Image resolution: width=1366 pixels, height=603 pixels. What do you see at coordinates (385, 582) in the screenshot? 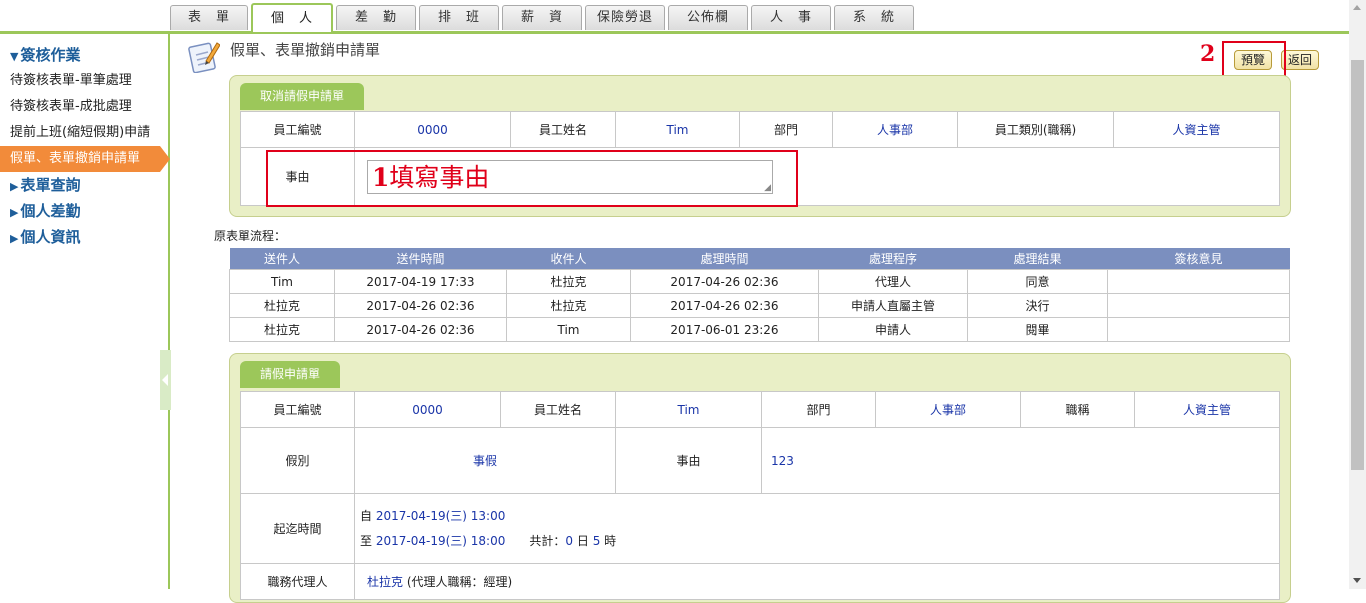
I see `agent-name: 杜拉克` at bounding box center [385, 582].